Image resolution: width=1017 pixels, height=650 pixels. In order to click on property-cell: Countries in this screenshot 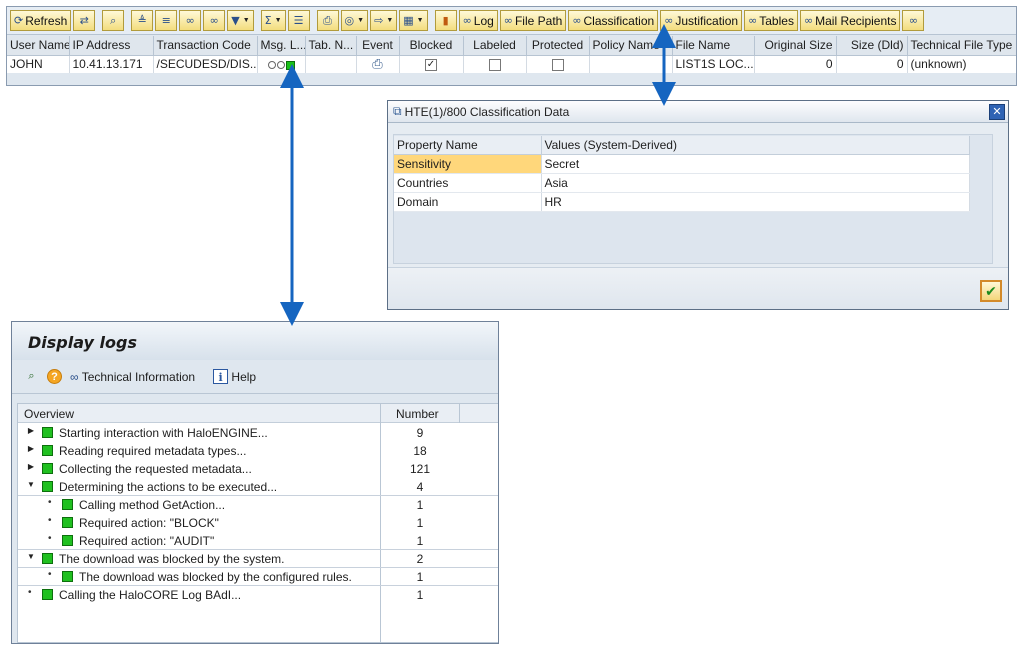, I will do `click(468, 183)`.